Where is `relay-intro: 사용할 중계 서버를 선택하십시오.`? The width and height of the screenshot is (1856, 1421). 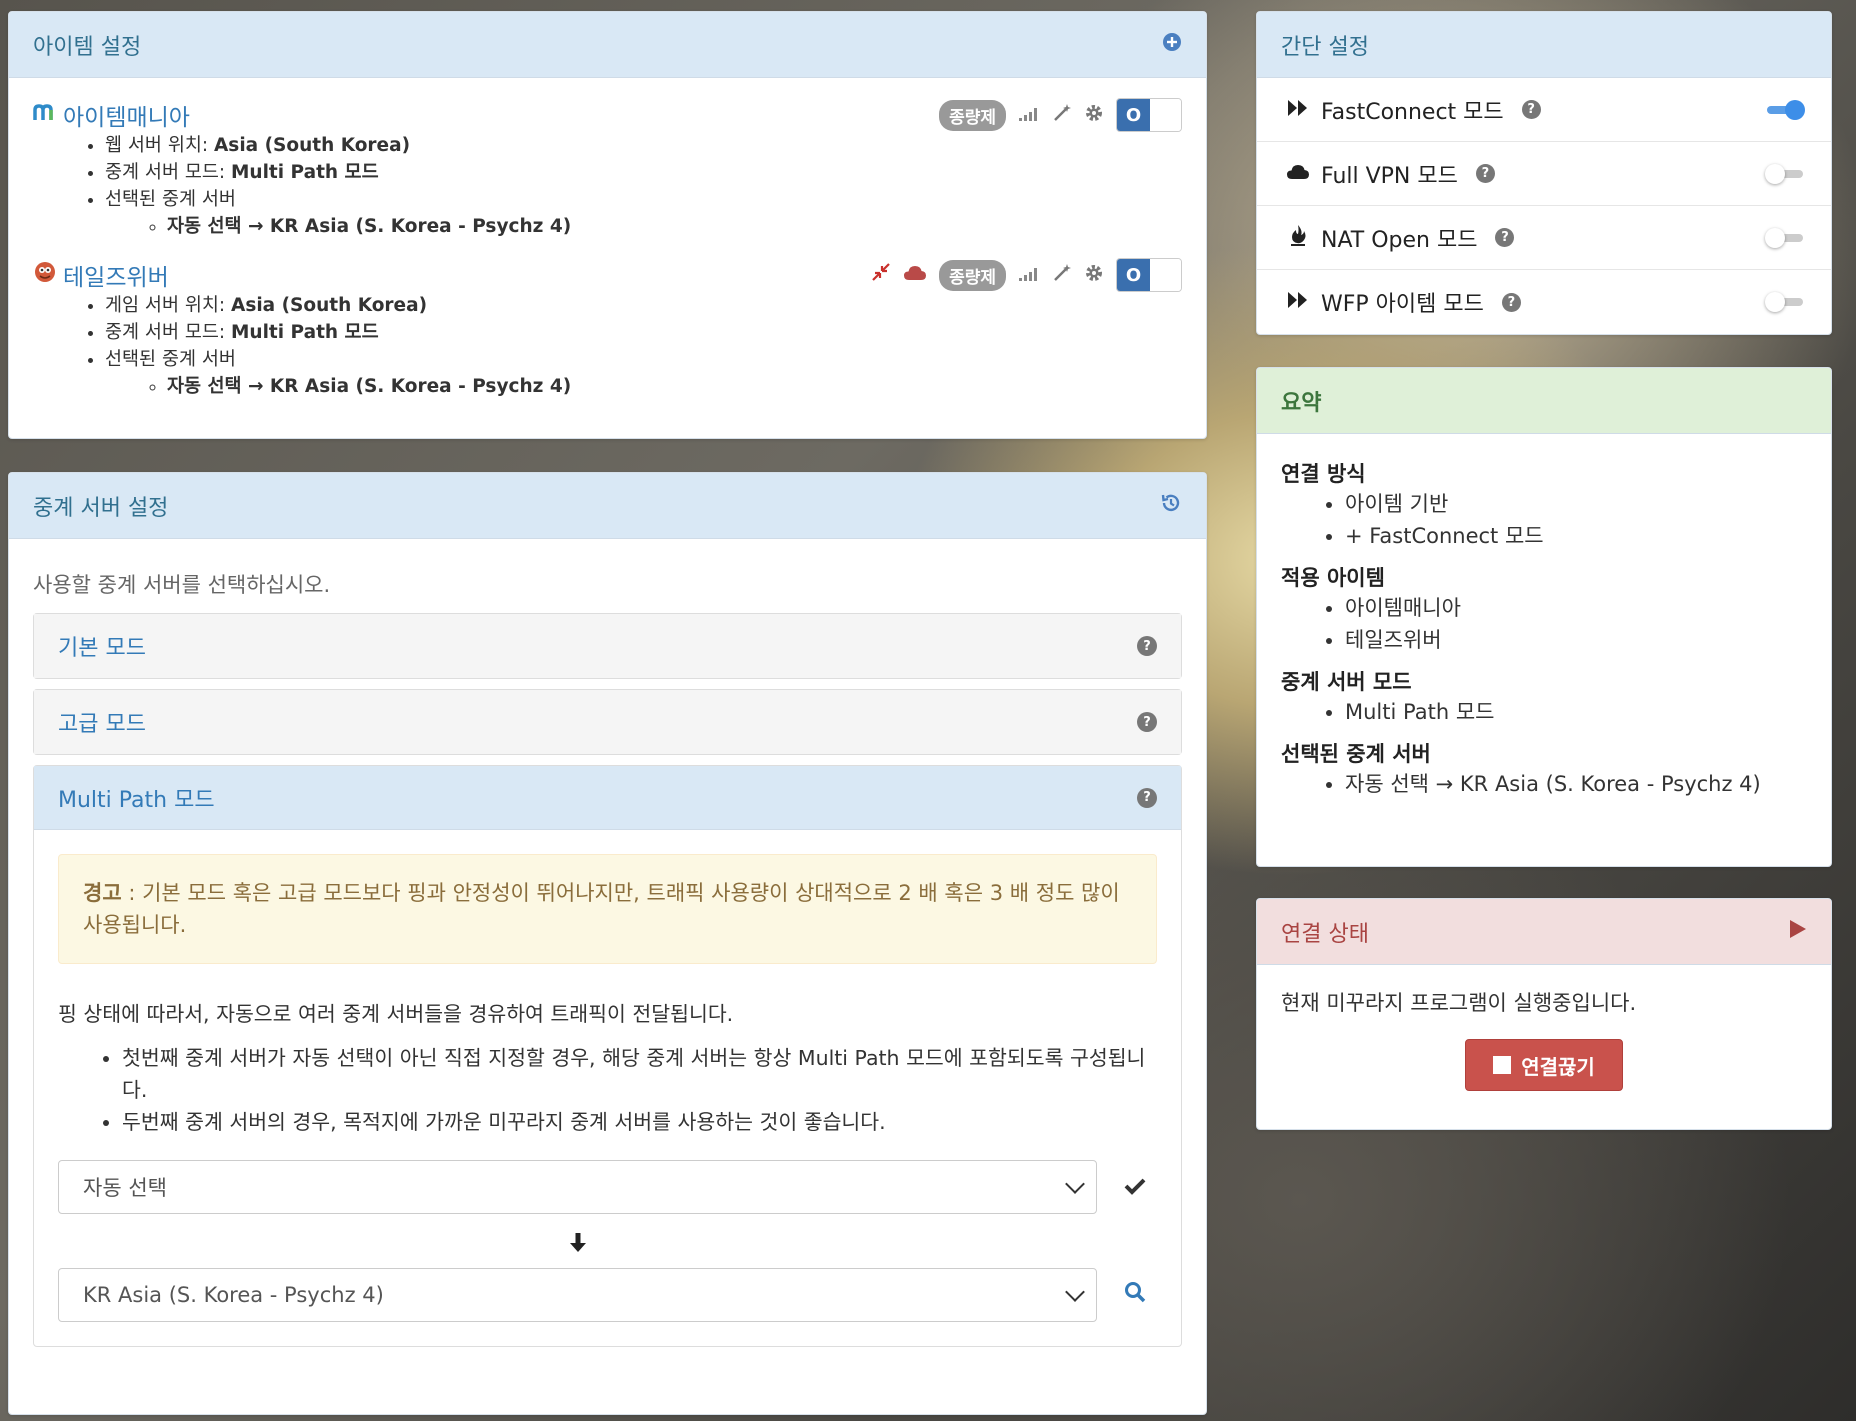 relay-intro: 사용할 중계 서버를 선택하십시오. is located at coordinates (182, 585).